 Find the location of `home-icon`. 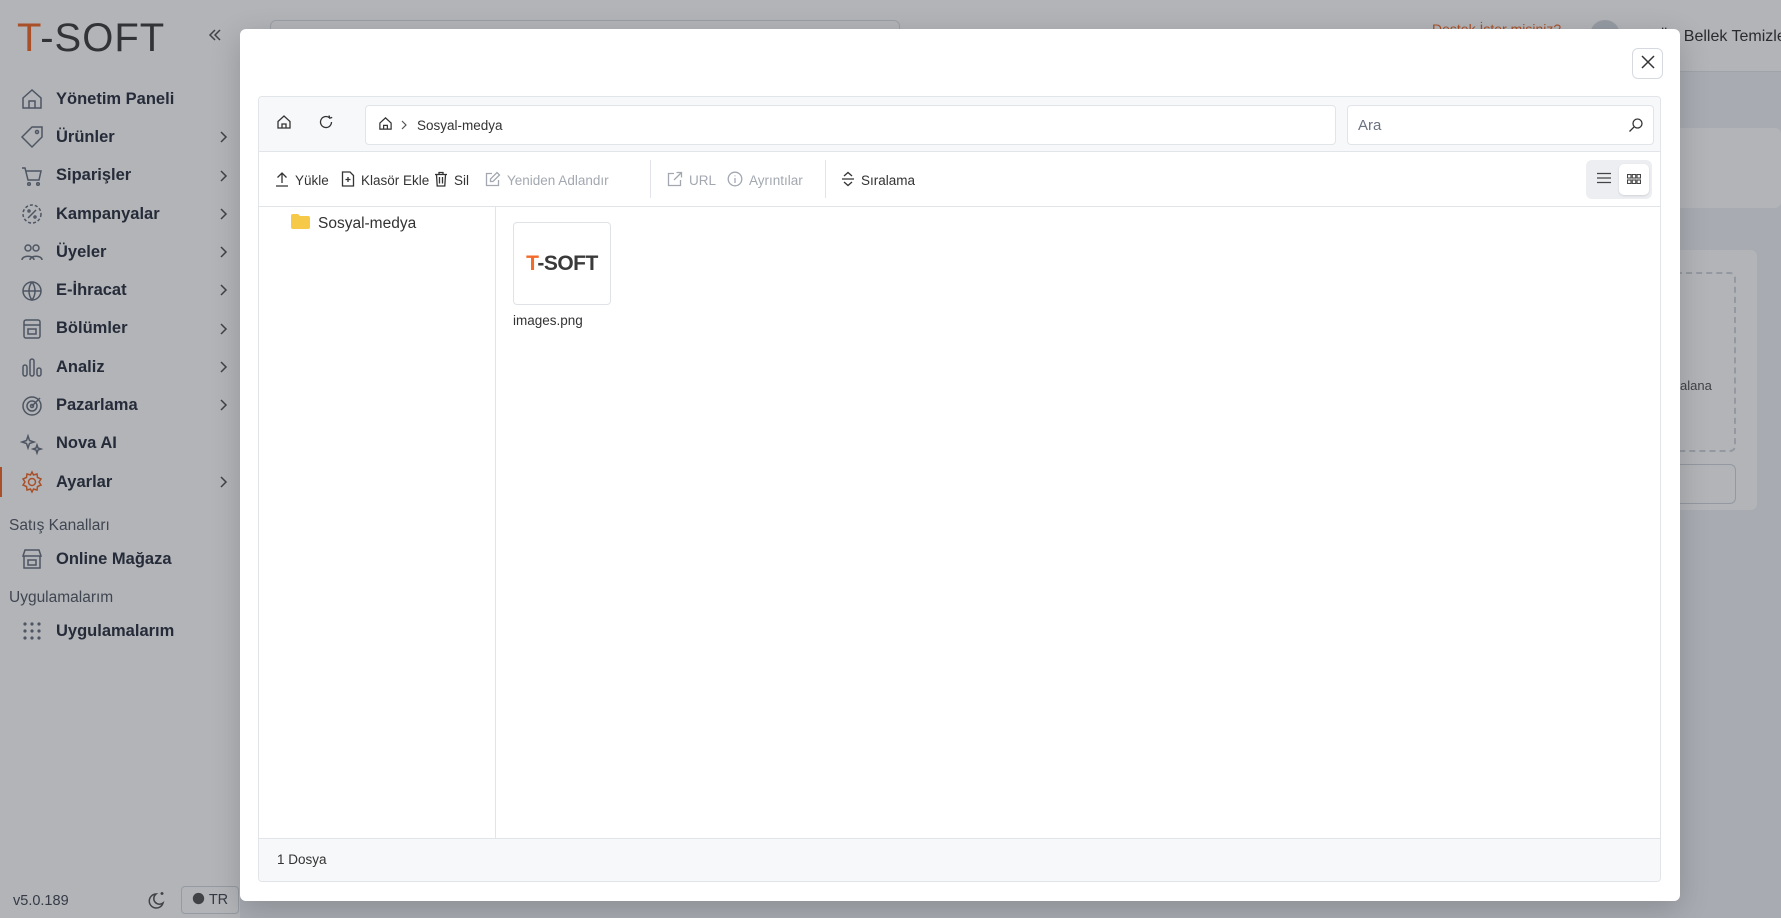

home-icon is located at coordinates (284, 124).